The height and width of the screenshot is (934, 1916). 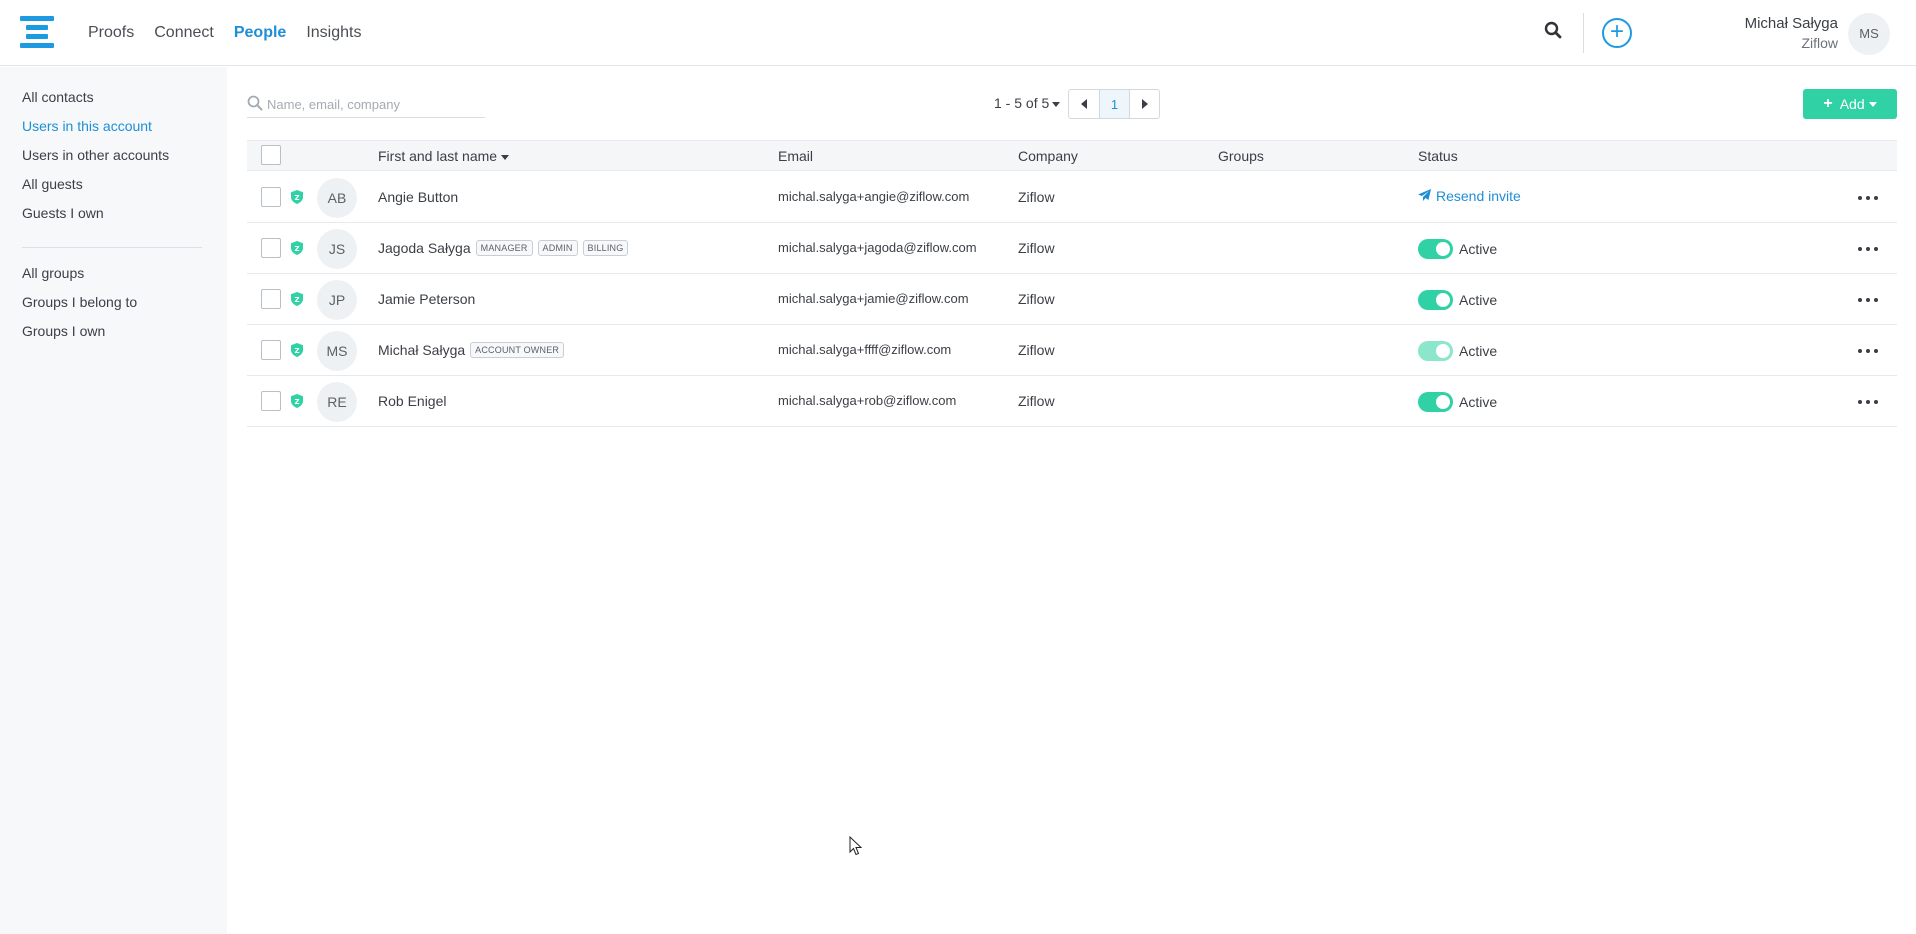 I want to click on status-text: Resend invite, so click(x=1478, y=196).